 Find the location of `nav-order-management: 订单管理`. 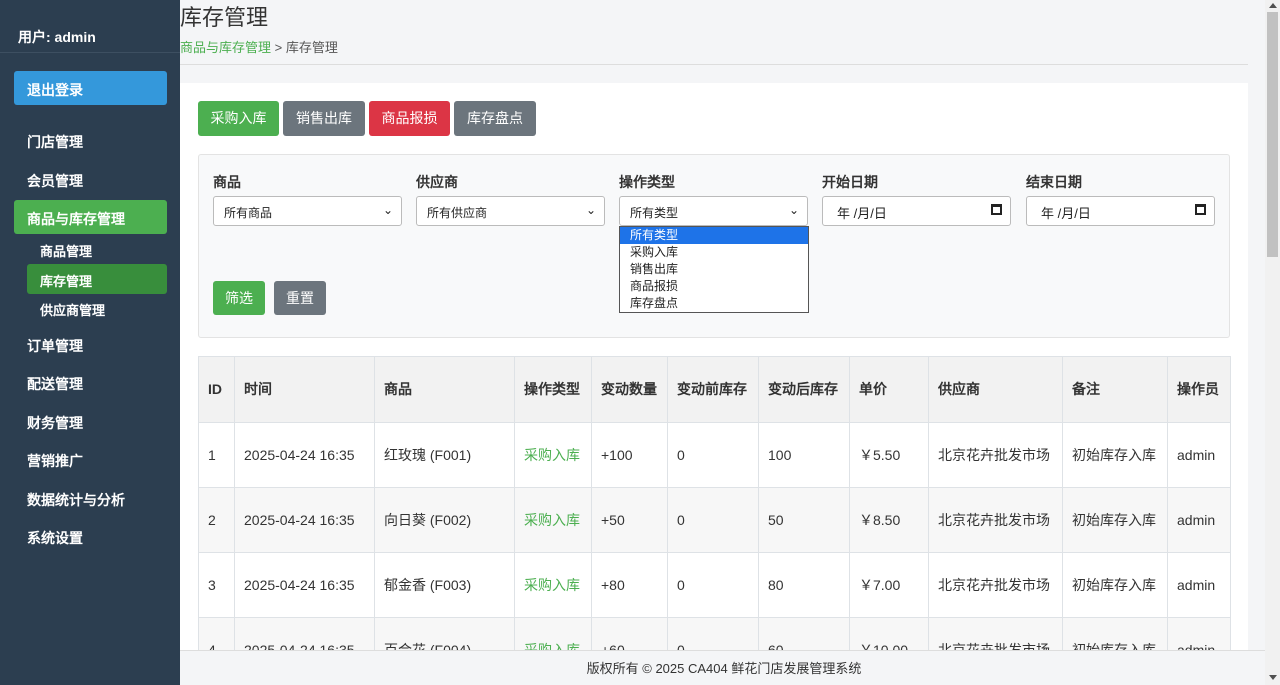

nav-order-management: 订单管理 is located at coordinates (90, 344).